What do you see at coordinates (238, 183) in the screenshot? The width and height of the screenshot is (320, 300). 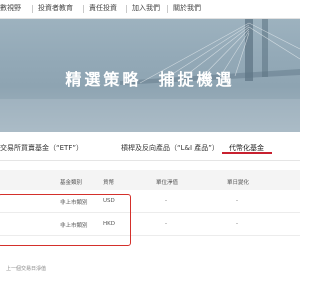 I see `header-daily-change: 單日變化` at bounding box center [238, 183].